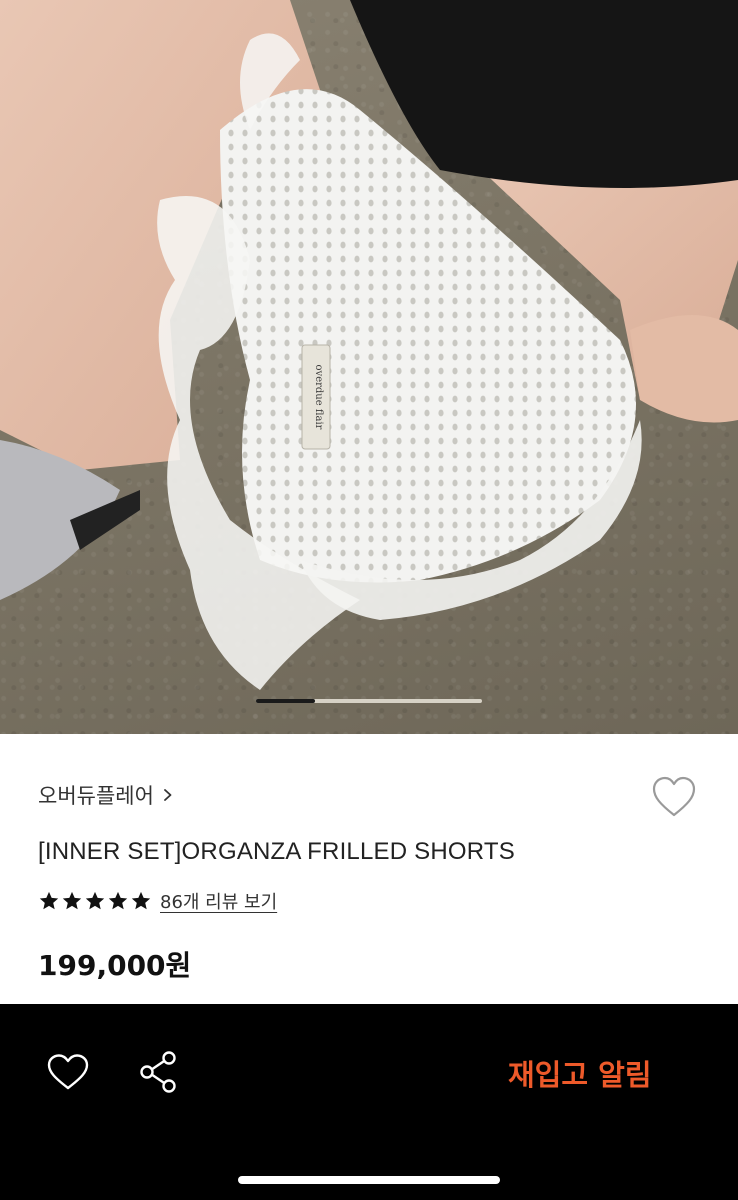  I want to click on brand-label-tag: overdue flair, so click(318, 397).